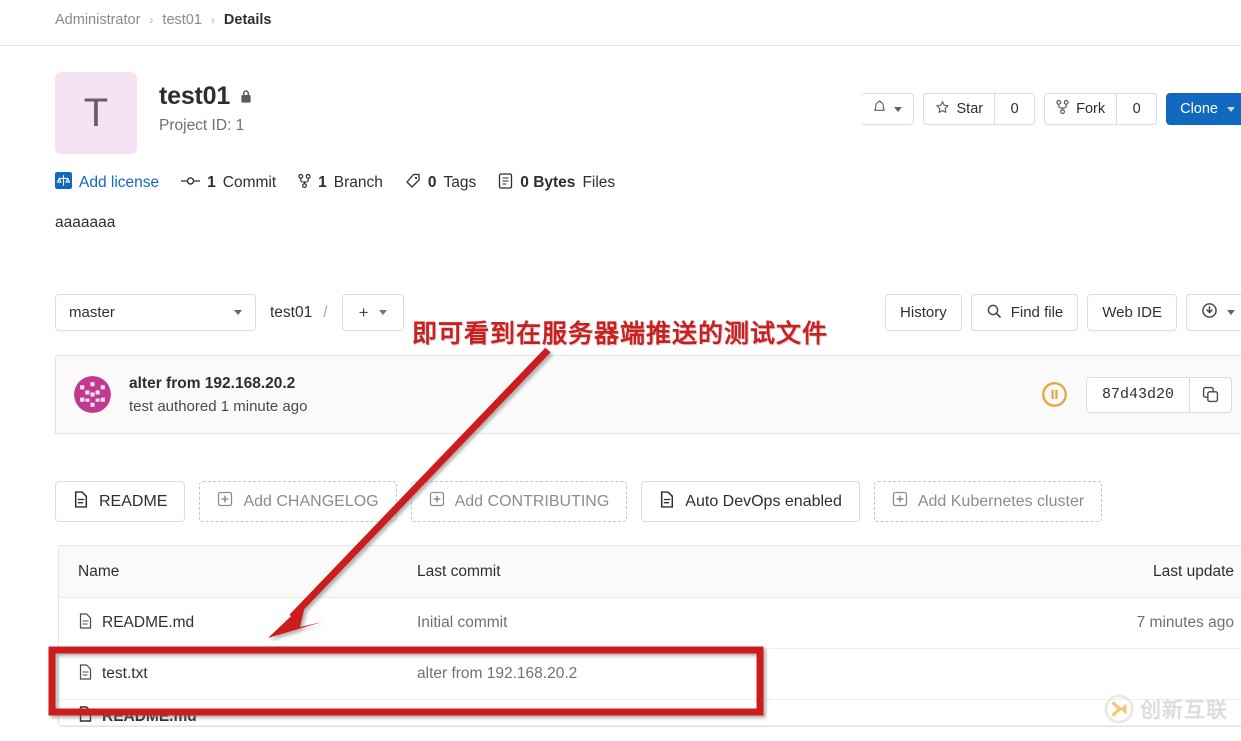 The image size is (1241, 741). Describe the element at coordinates (1119, 709) in the screenshot. I see `watermark-logo-icon` at that location.